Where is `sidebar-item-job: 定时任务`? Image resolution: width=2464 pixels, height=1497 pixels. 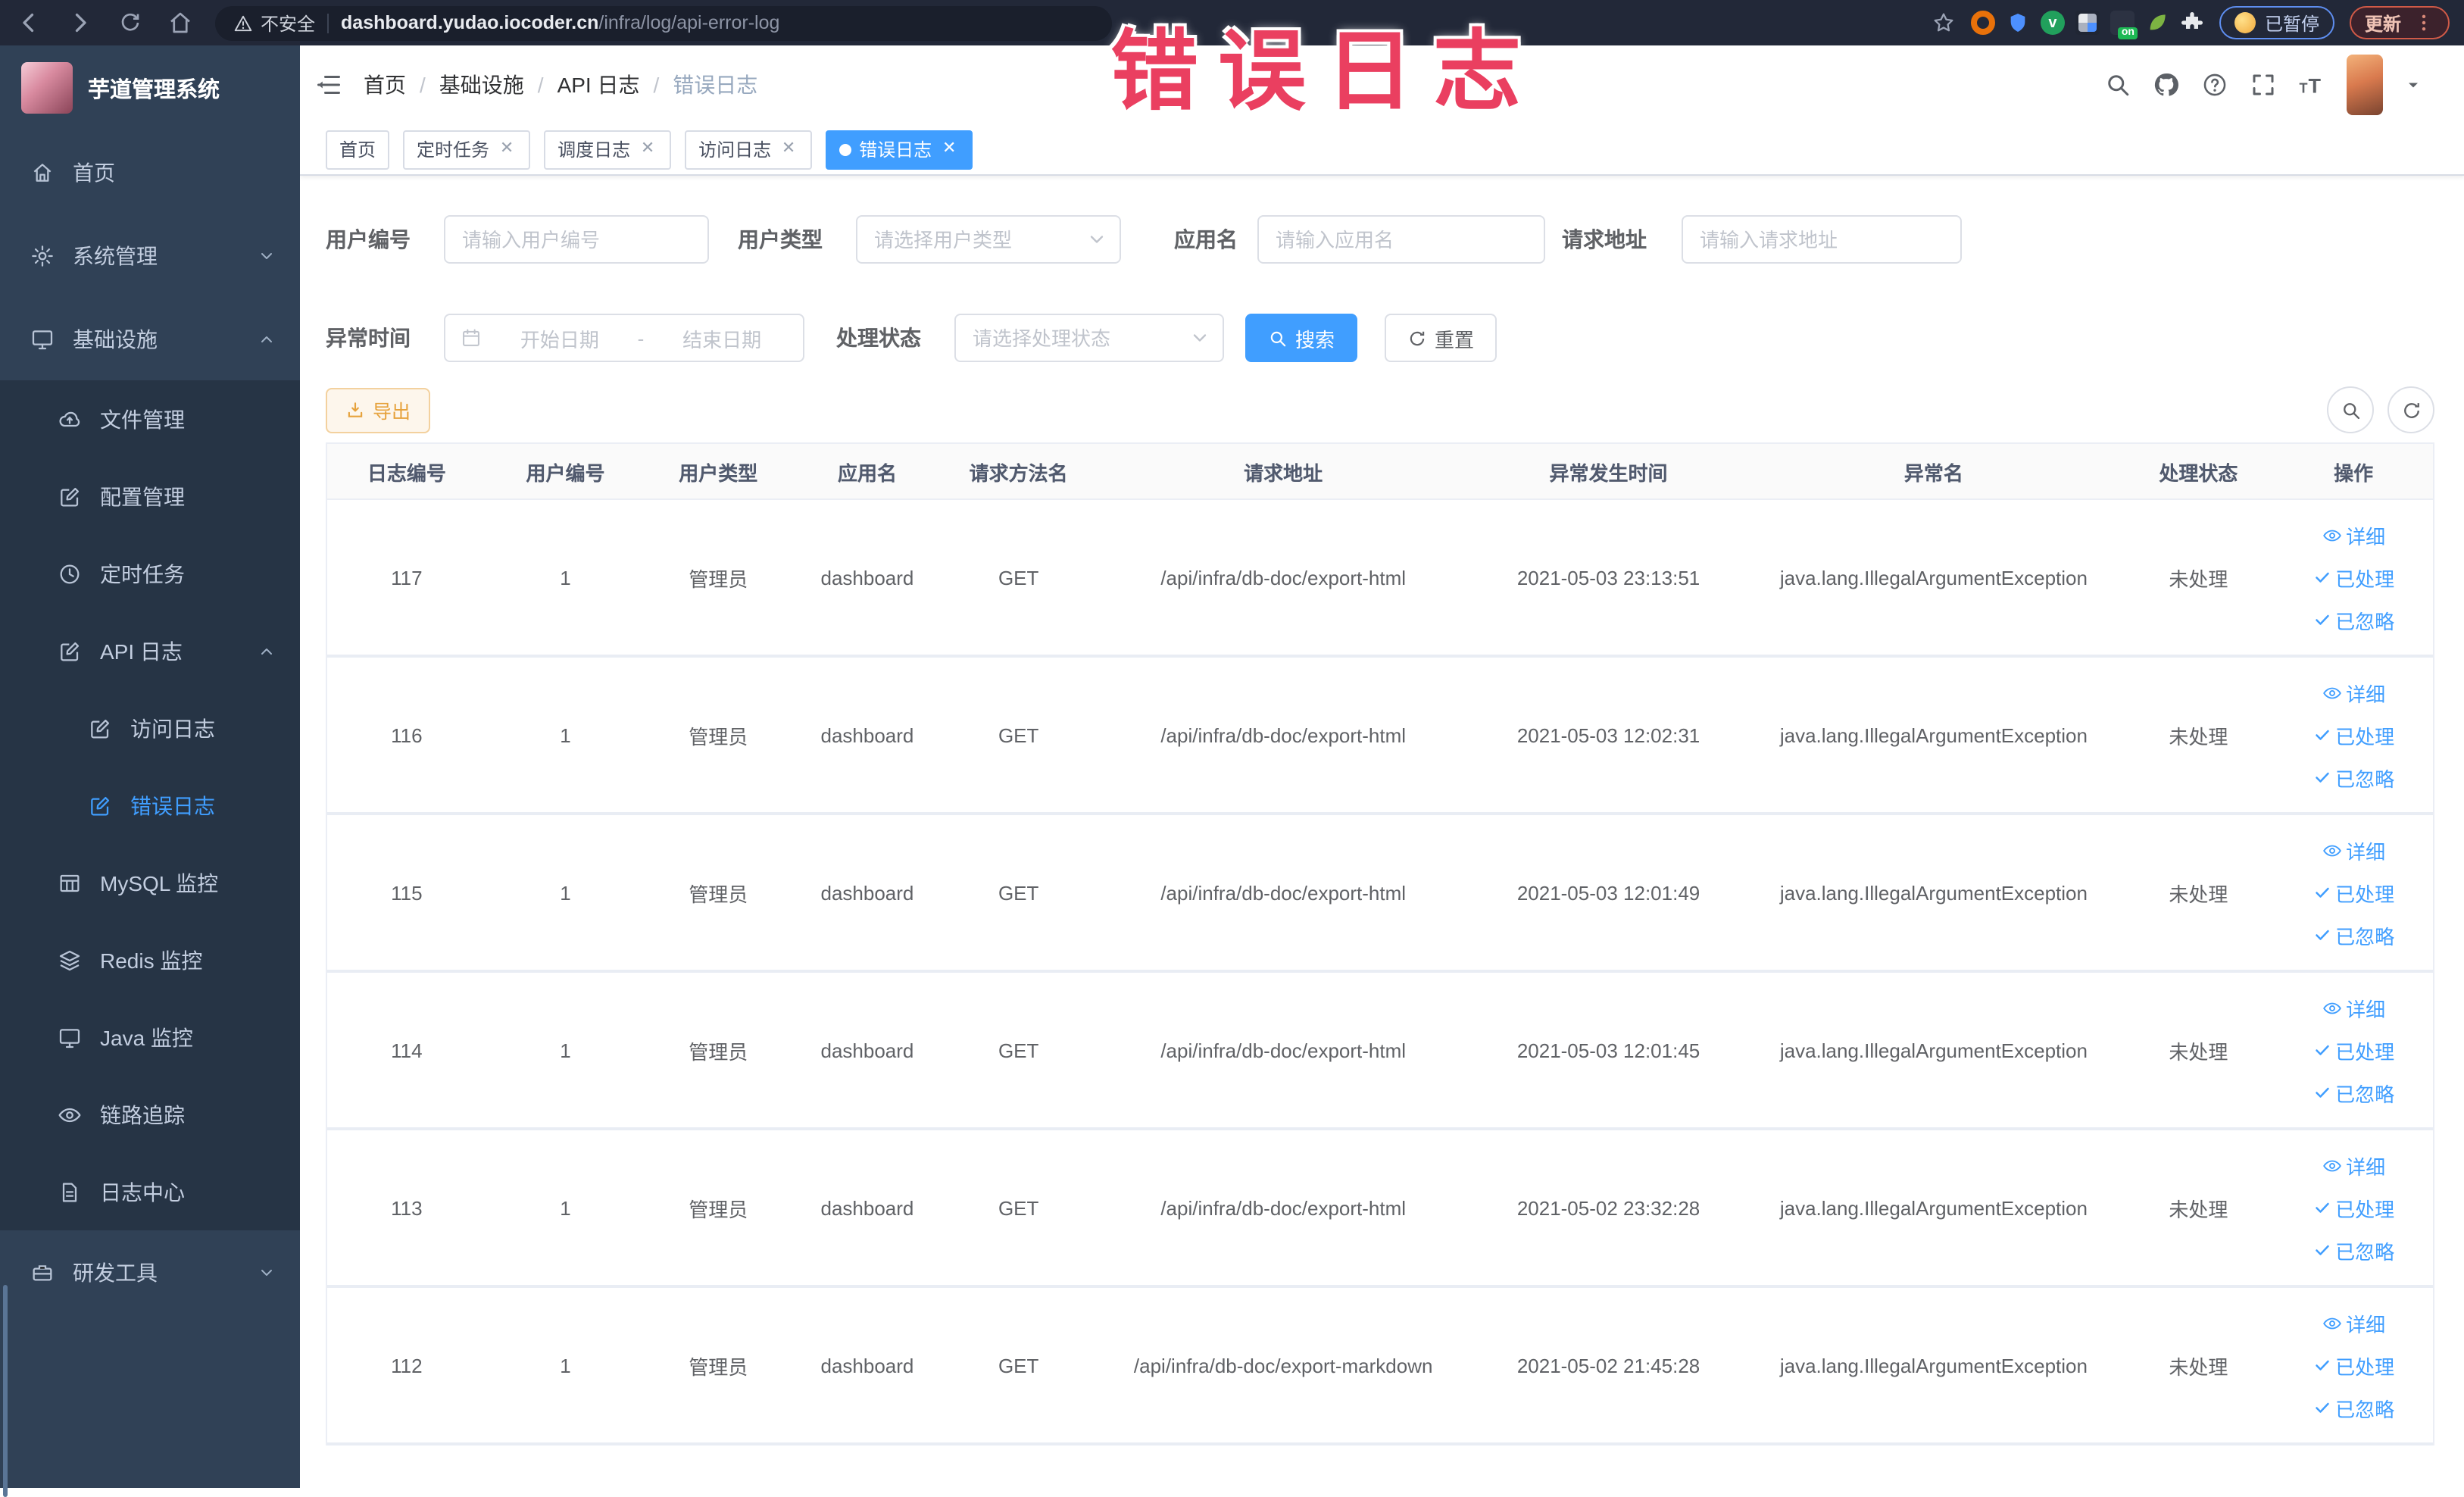 sidebar-item-job: 定时任务 is located at coordinates (150, 573).